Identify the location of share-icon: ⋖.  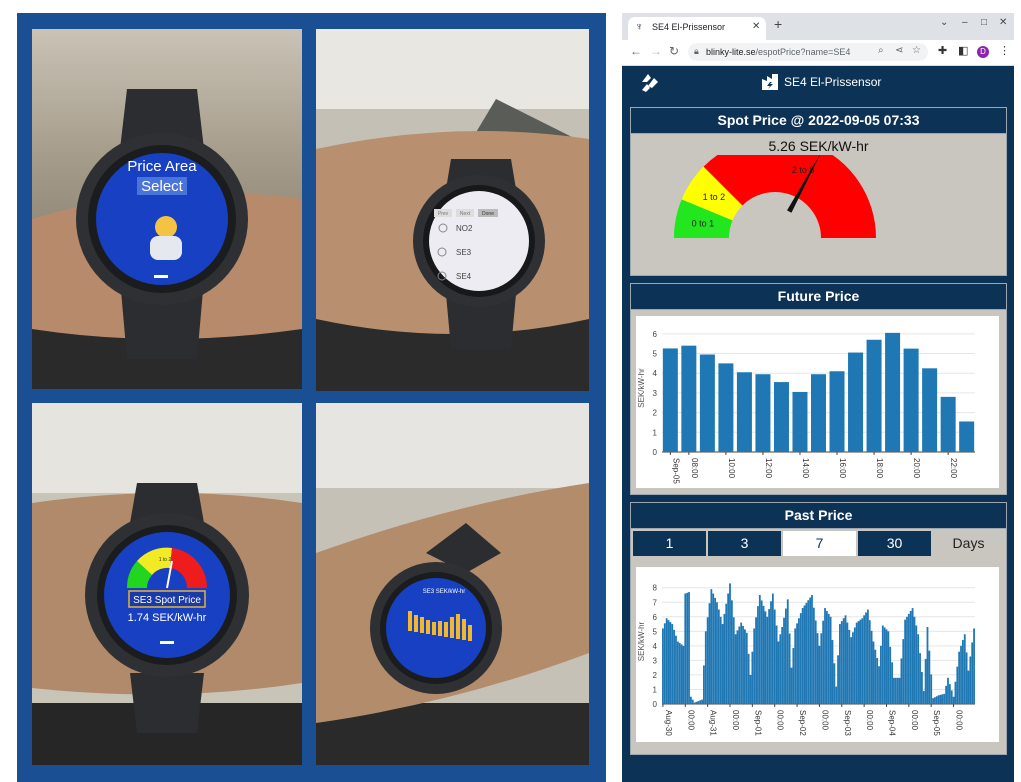
(899, 50).